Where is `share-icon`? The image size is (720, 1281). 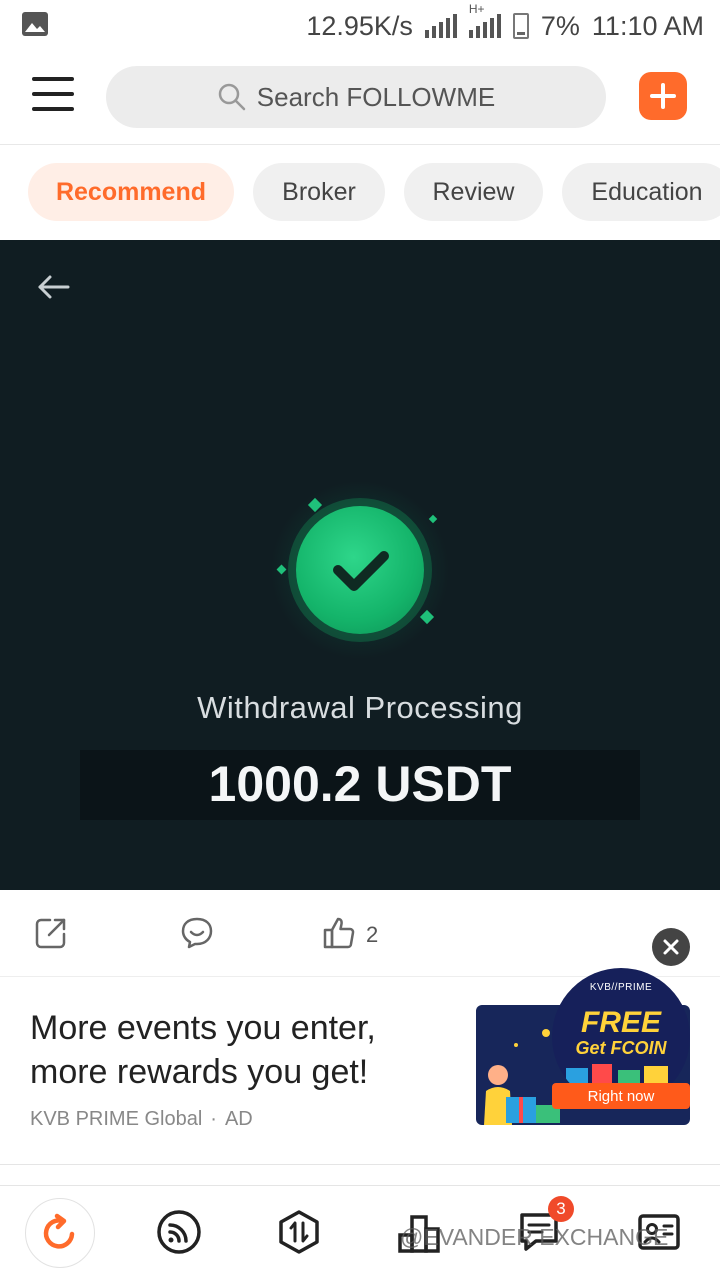 share-icon is located at coordinates (51, 933).